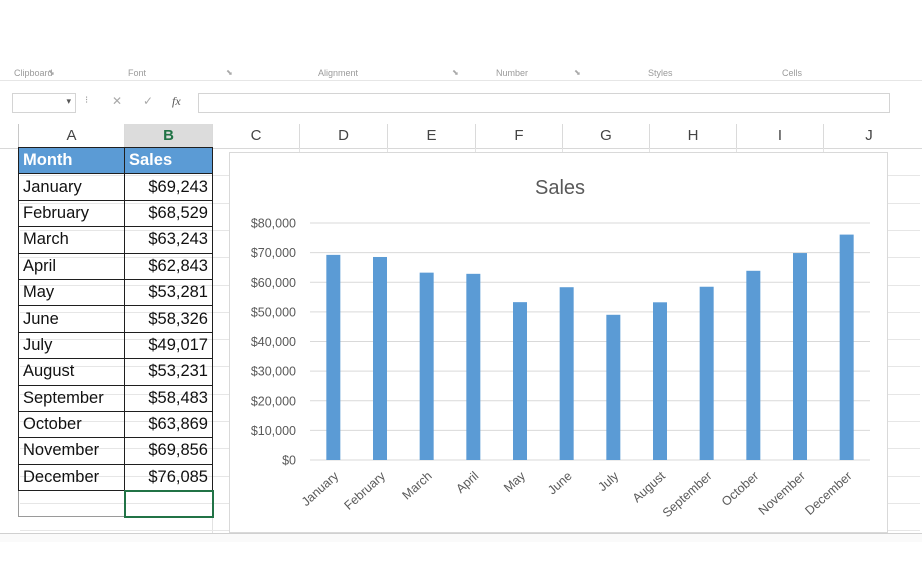 This screenshot has height=566, width=922. Describe the element at coordinates (71, 398) in the screenshot. I see `month-cell: September` at that location.